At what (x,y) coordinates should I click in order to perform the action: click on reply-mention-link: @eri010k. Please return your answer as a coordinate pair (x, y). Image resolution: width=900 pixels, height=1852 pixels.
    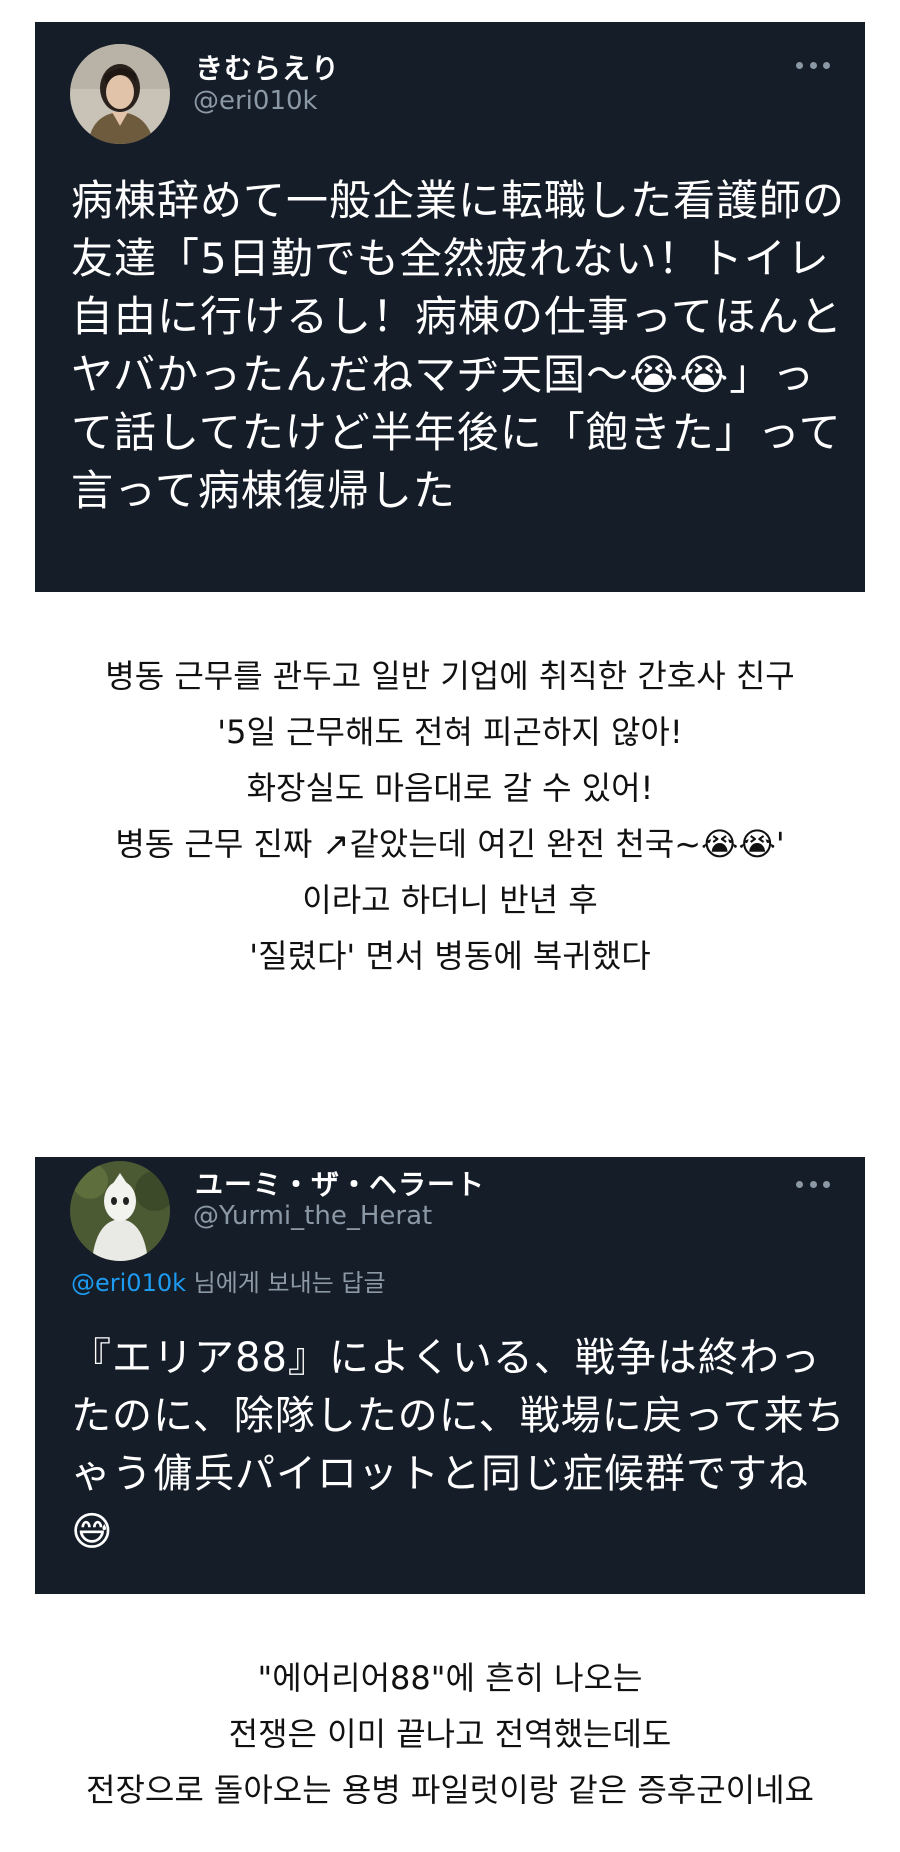
    Looking at the image, I should click on (128, 1283).